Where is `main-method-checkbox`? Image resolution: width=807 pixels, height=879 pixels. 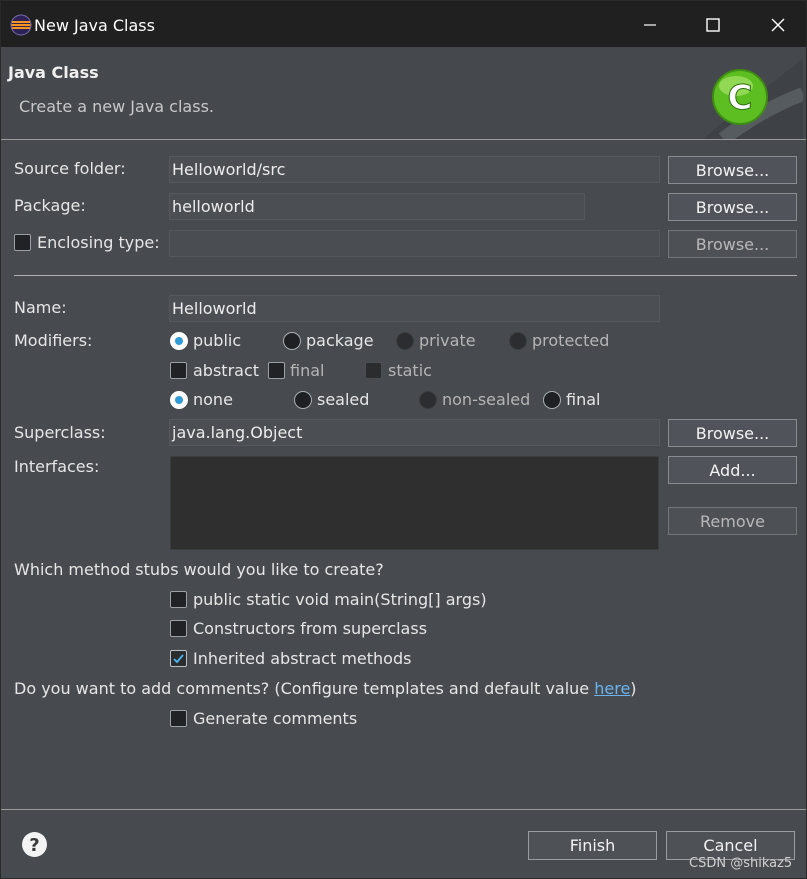 main-method-checkbox is located at coordinates (178, 599).